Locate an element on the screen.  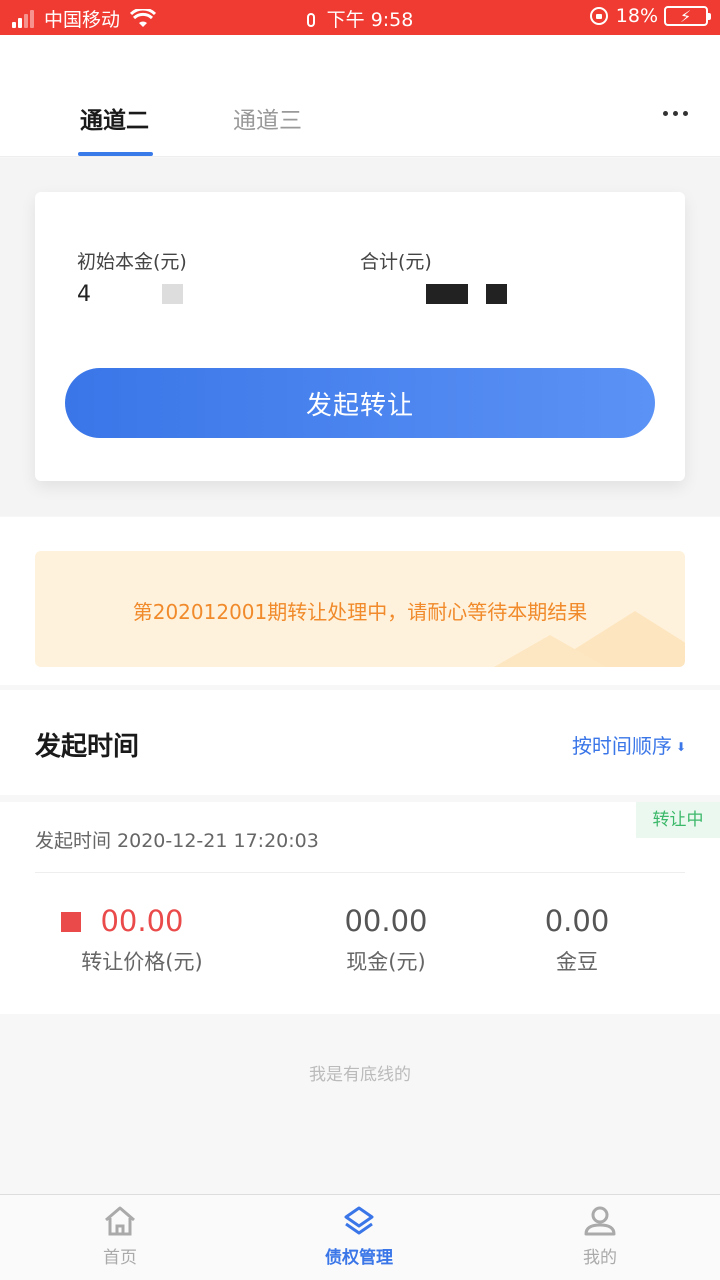
tabbar-label-debt-management: 债权管理 is located at coordinates (359, 1258).